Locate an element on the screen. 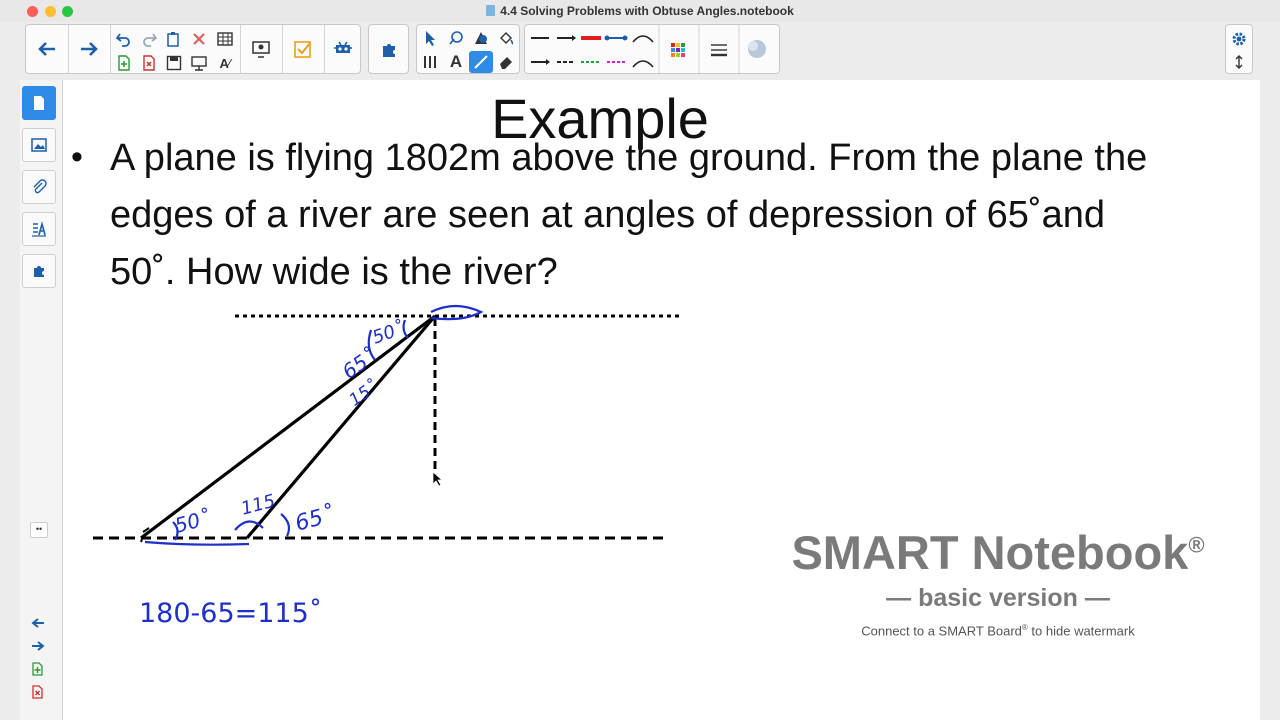 Image resolution: width=1280 pixels, height=720 pixels. shape-recognition-icon is located at coordinates (456, 38).